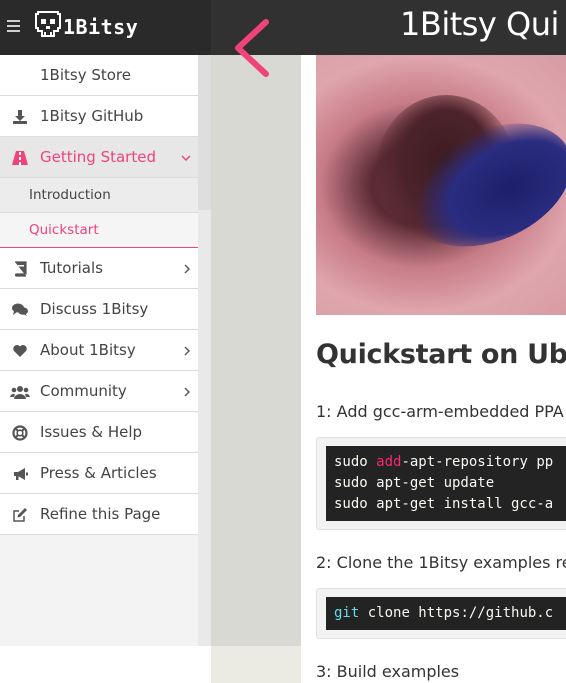 The image size is (566, 683). I want to click on code-text: sudo, so click(355, 462).